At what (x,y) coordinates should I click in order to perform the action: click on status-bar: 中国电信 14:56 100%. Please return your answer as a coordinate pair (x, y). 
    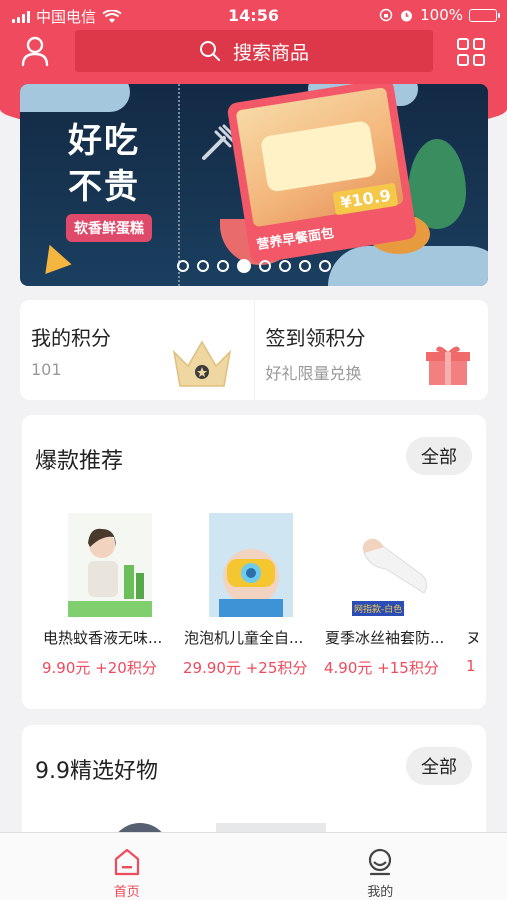
    Looking at the image, I should click on (253, 15).